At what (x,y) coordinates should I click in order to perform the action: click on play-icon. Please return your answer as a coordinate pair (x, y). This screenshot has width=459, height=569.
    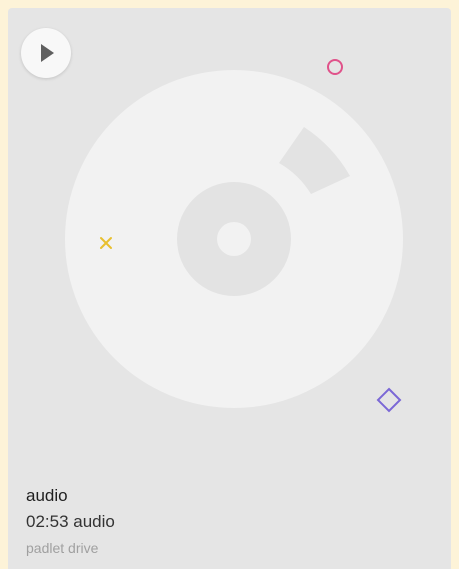
    Looking at the image, I should click on (47, 53).